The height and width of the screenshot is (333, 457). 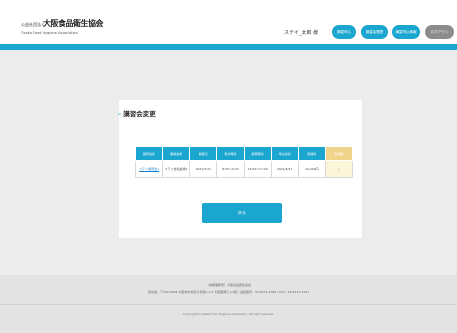 What do you see at coordinates (374, 32) in the screenshot?
I see `course-history-button: 講習会履歴` at bounding box center [374, 32].